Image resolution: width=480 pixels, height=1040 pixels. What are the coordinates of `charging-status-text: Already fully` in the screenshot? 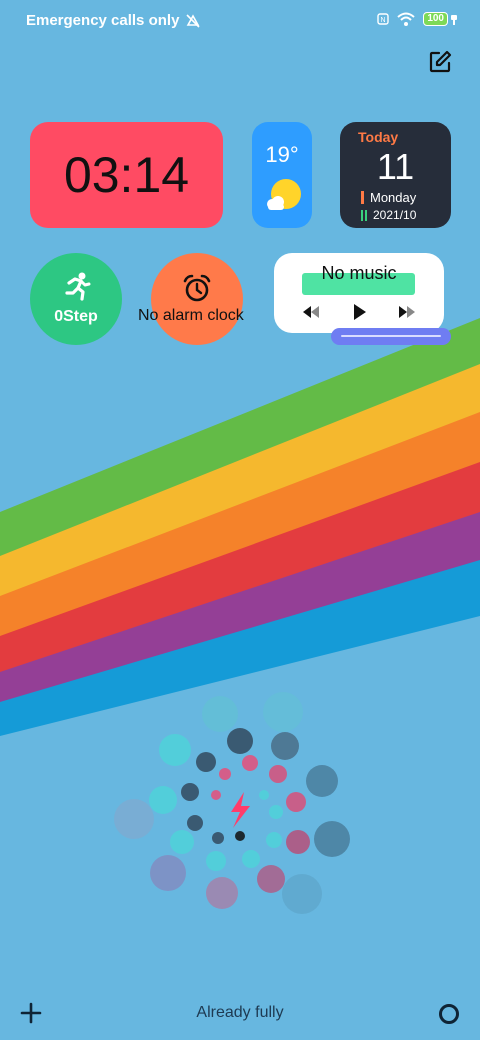 It's located at (240, 1012).